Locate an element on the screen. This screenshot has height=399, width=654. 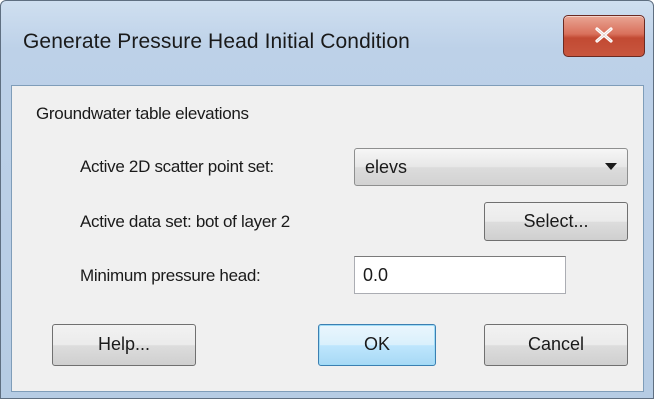
ok-button-label: OK is located at coordinates (376, 344).